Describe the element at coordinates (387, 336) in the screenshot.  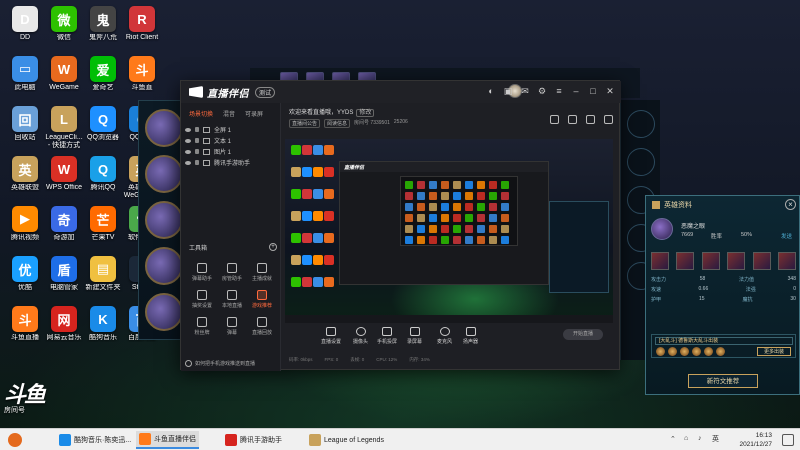
I see `control-button: 手机投屏` at that location.